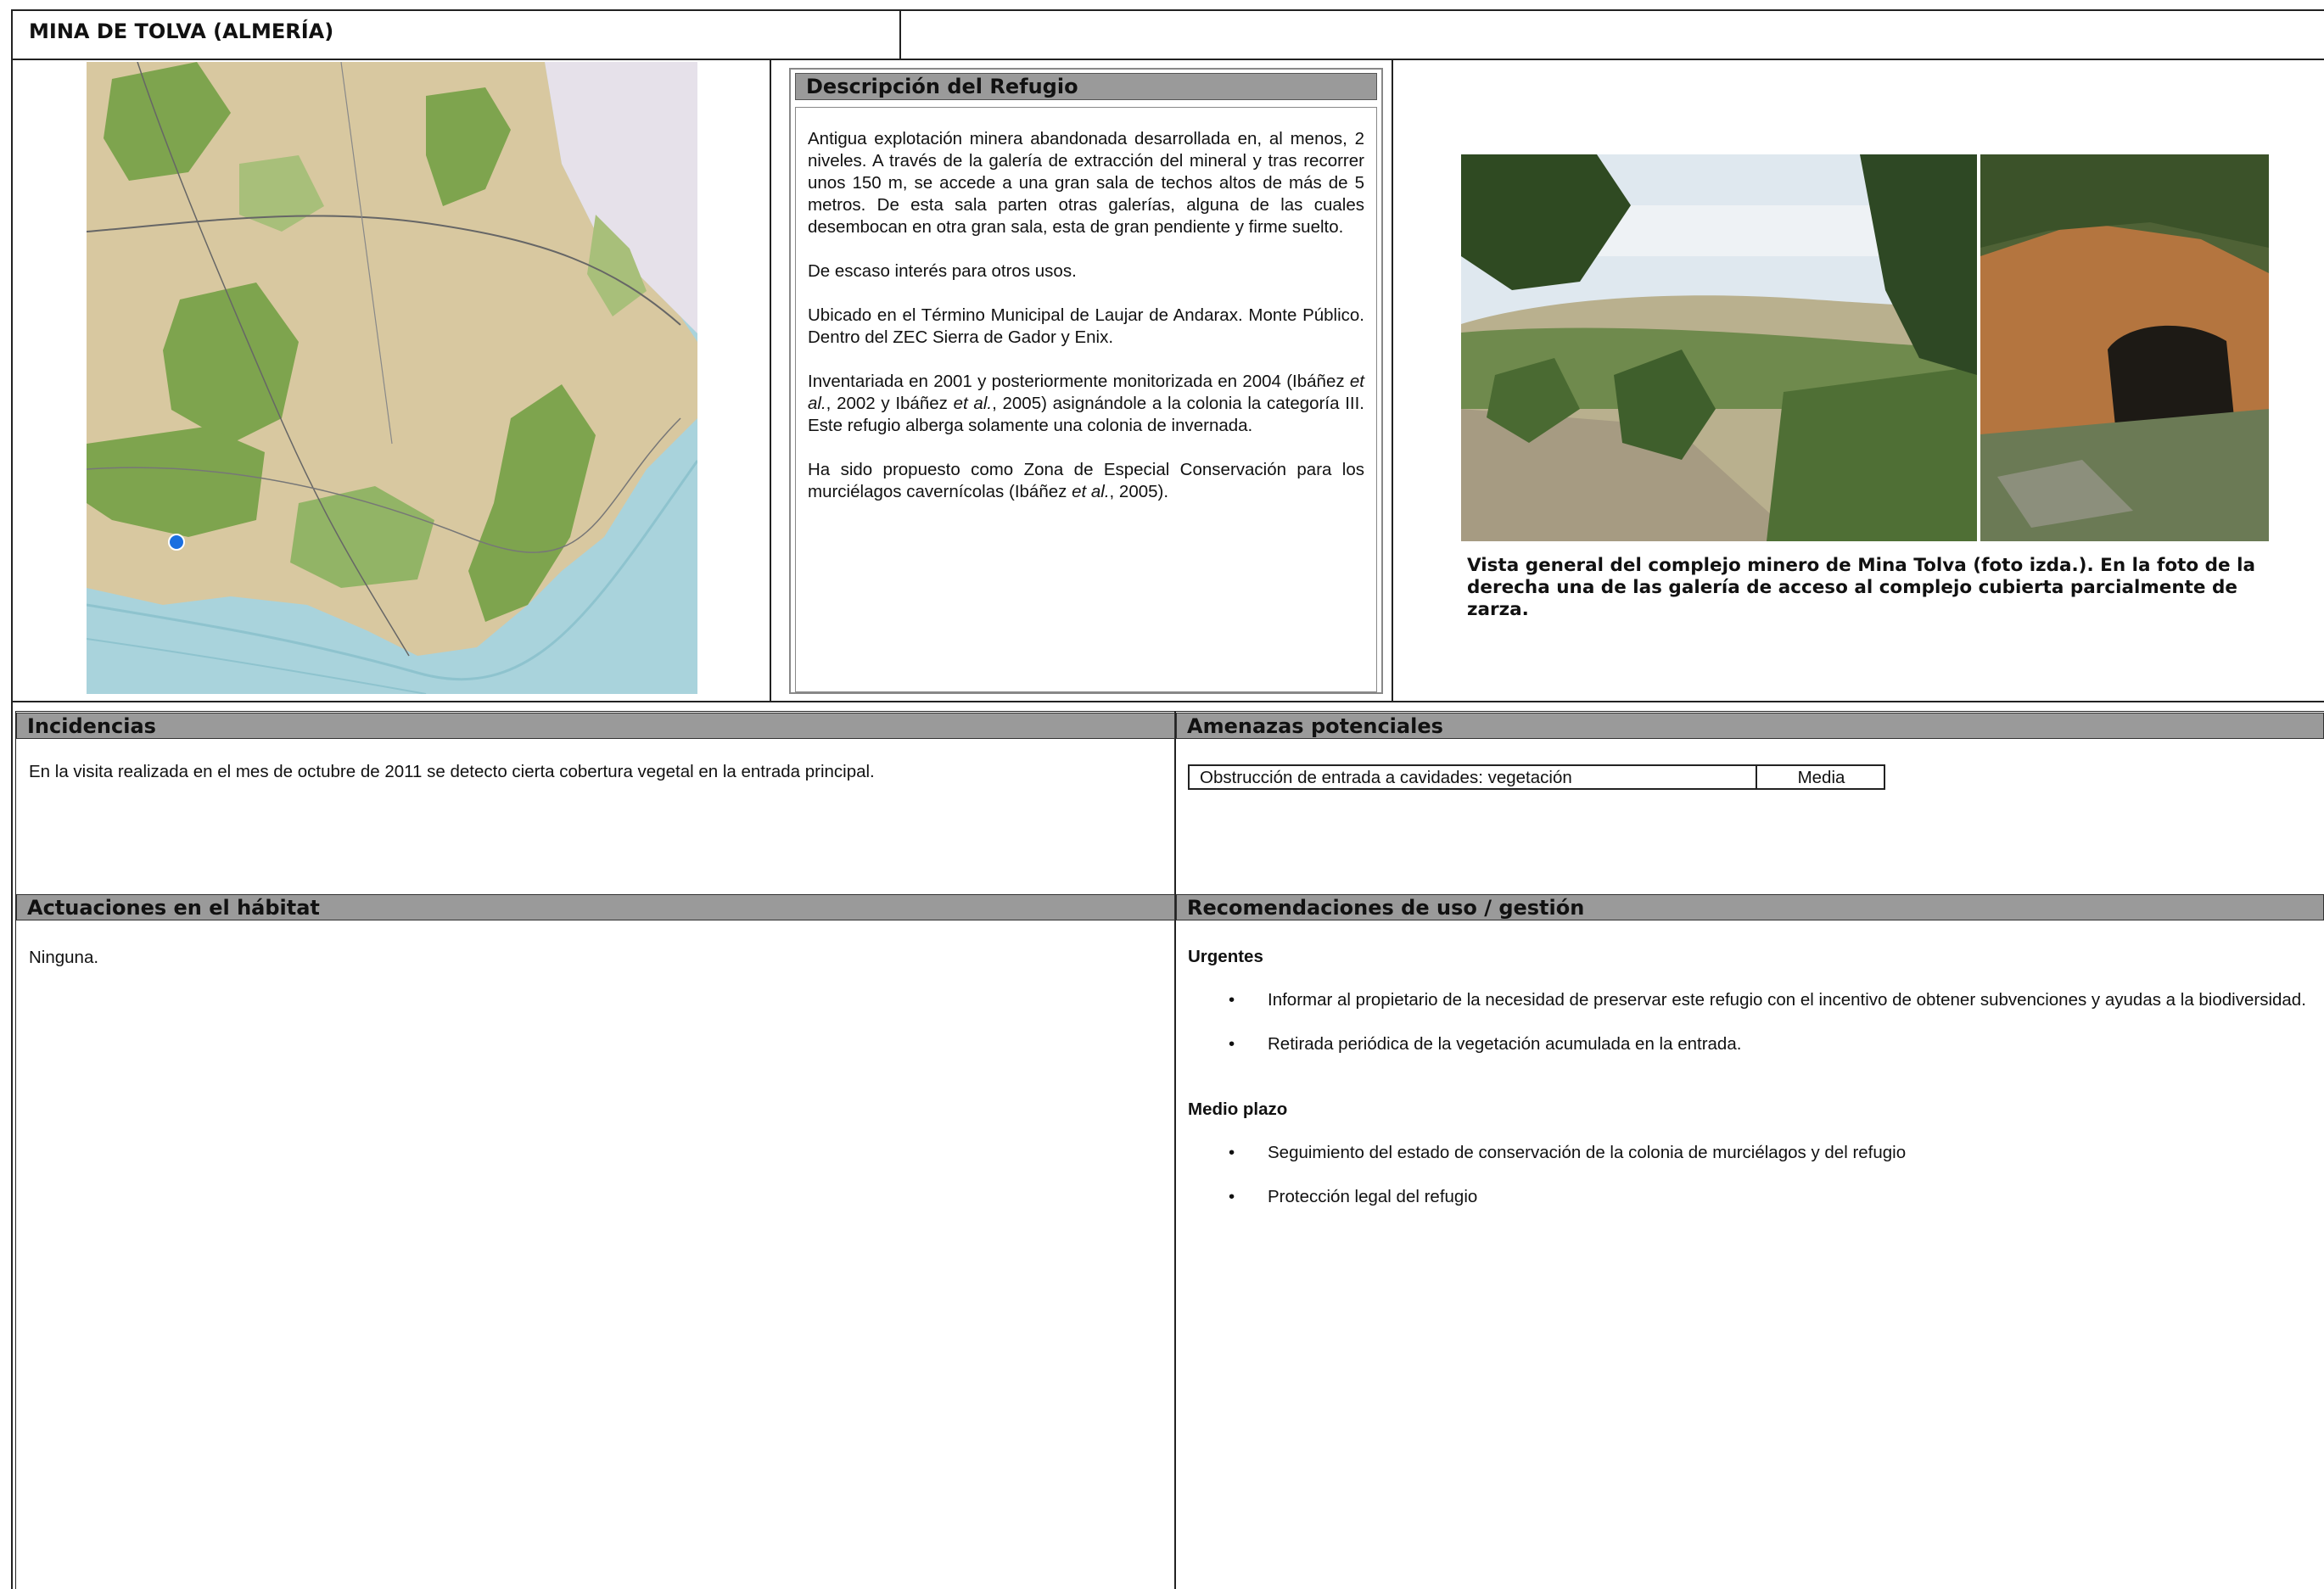 The image size is (2324, 1589). I want to click on photo-gallery-entrance, so click(2124, 347).